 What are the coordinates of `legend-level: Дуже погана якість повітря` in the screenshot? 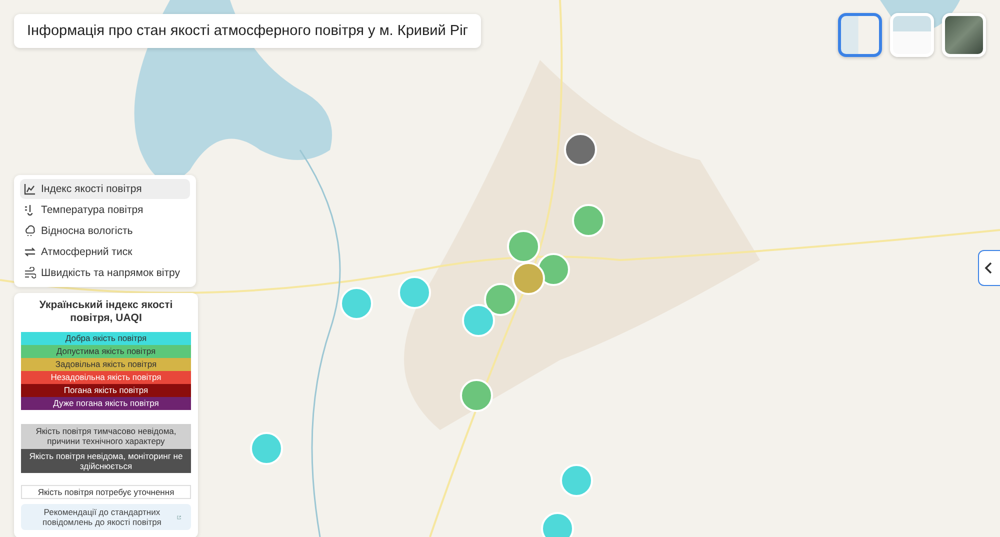 It's located at (106, 403).